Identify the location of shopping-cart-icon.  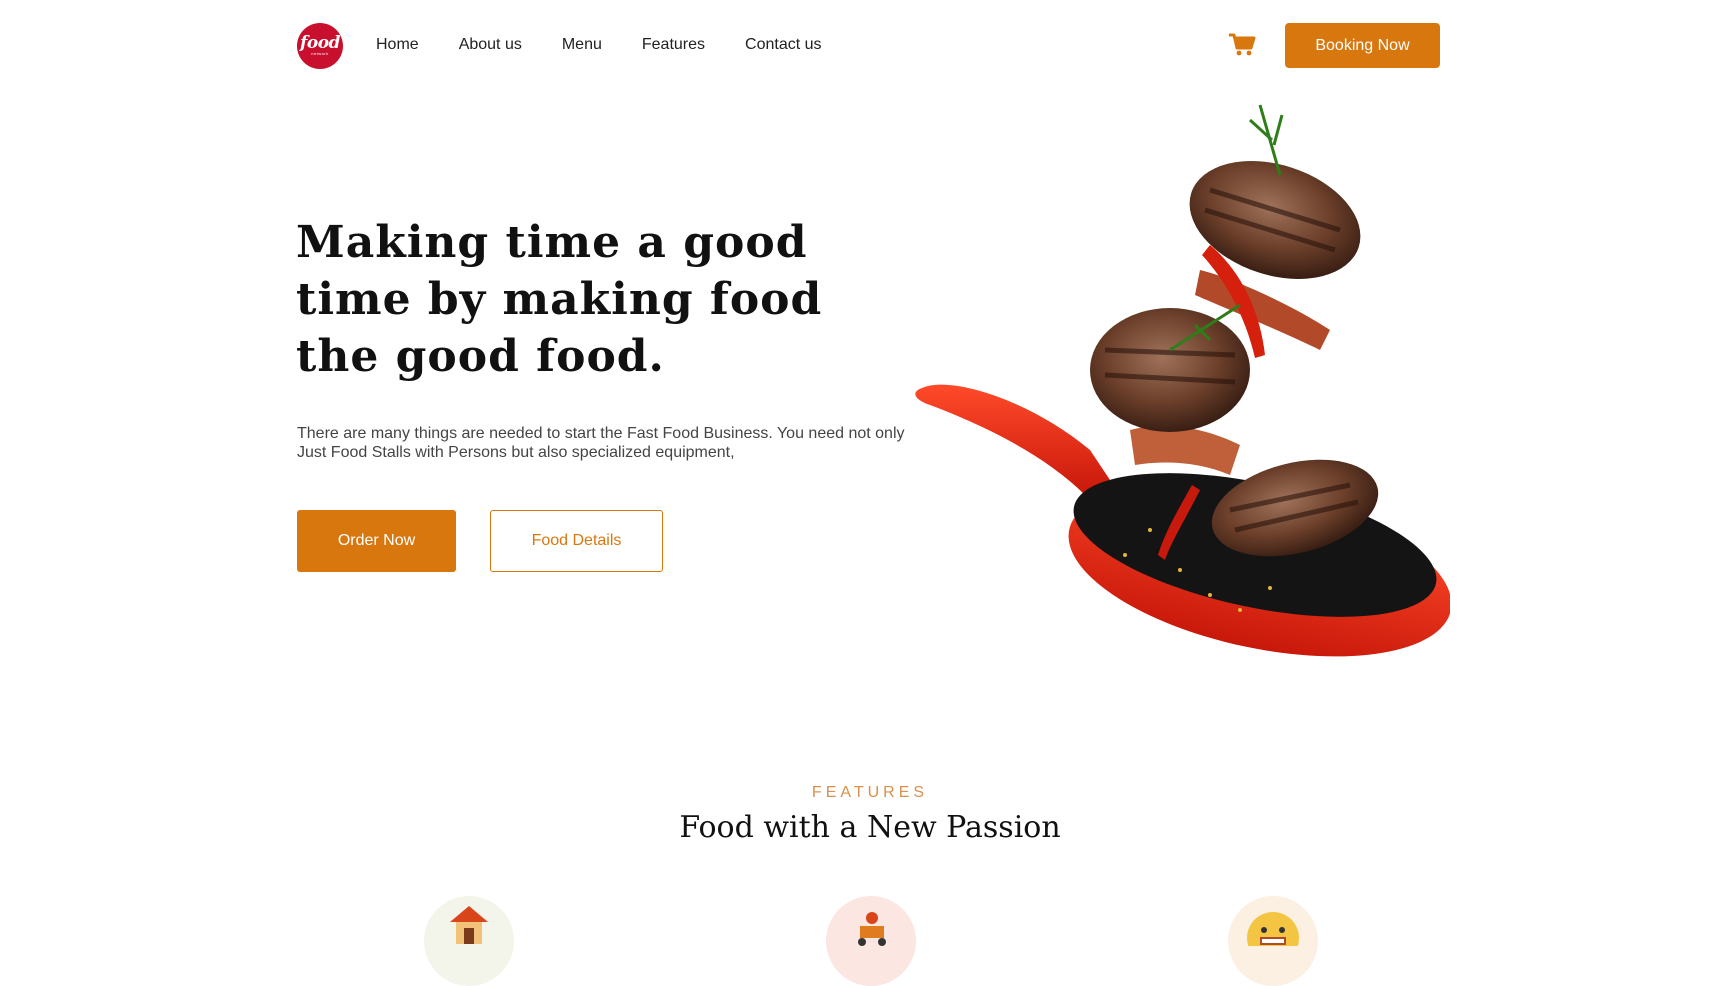
(1242, 45).